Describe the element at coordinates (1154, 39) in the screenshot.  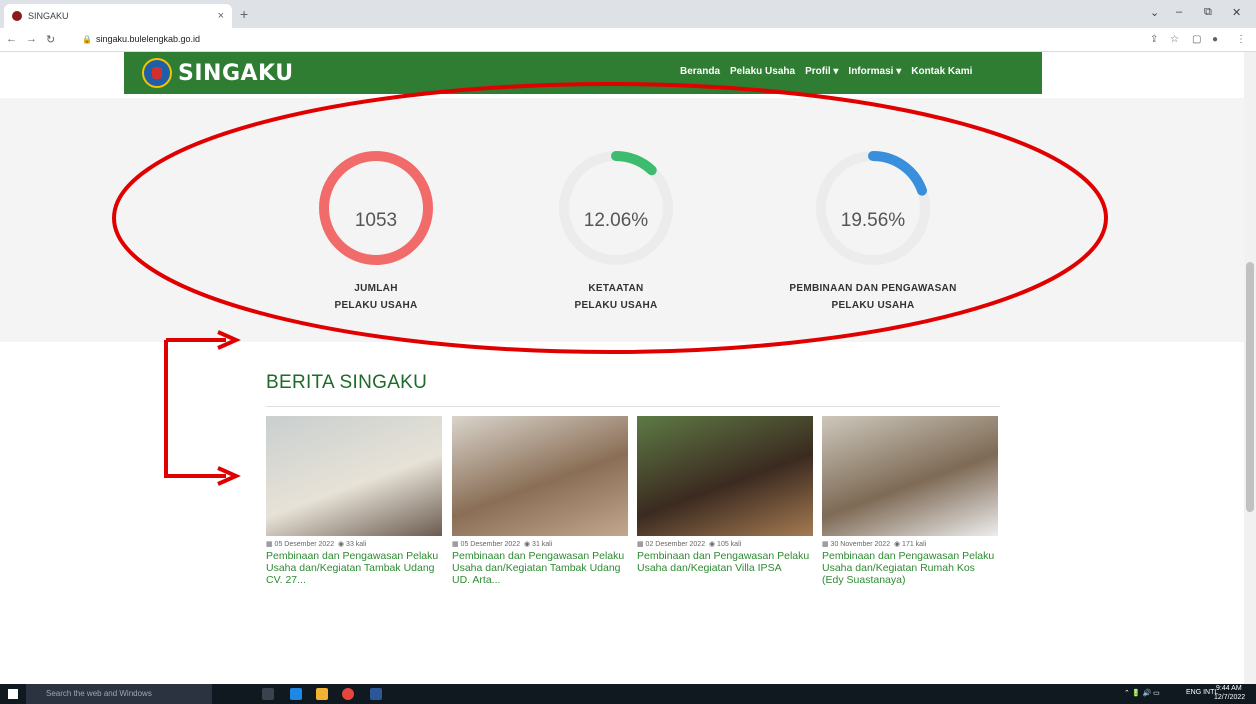
I see `share-icon: ⇪` at that location.